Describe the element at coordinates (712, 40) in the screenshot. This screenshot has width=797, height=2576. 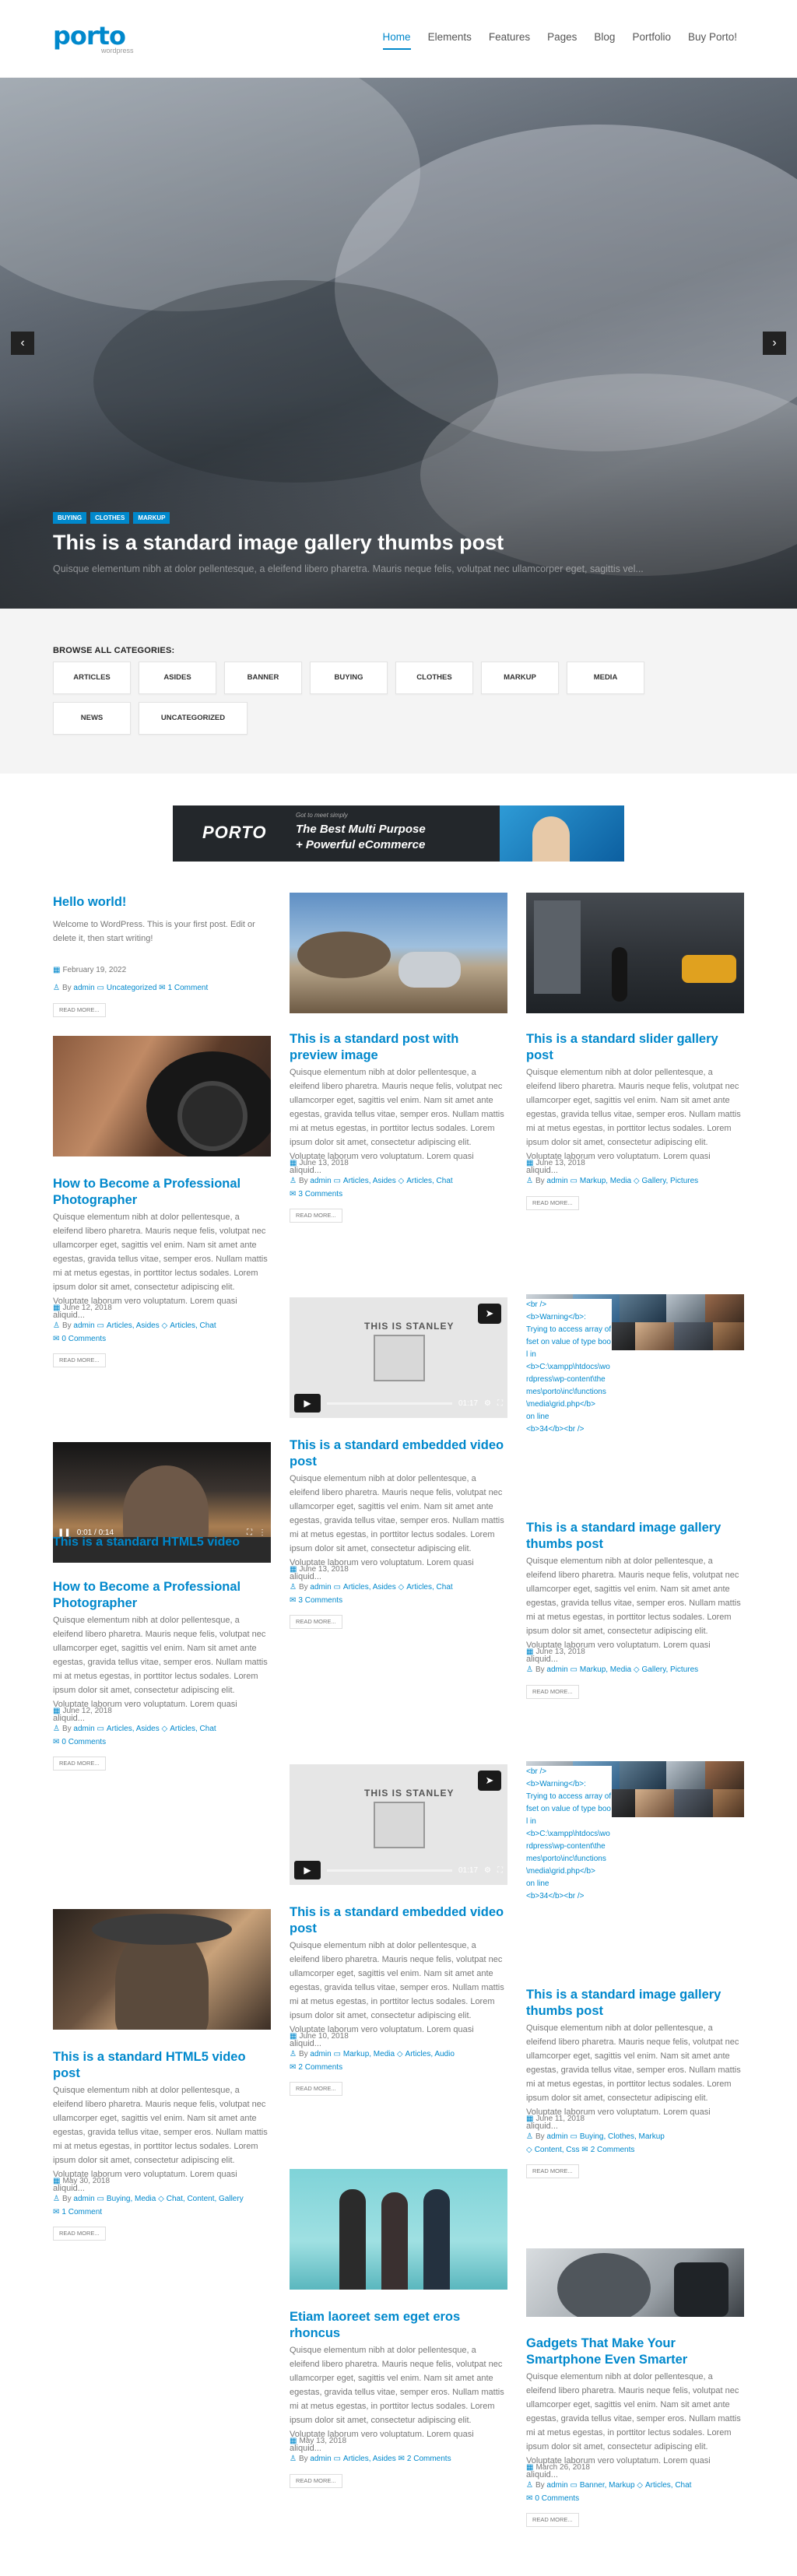
I see `nav-buy-porto: Buy Porto!` at that location.